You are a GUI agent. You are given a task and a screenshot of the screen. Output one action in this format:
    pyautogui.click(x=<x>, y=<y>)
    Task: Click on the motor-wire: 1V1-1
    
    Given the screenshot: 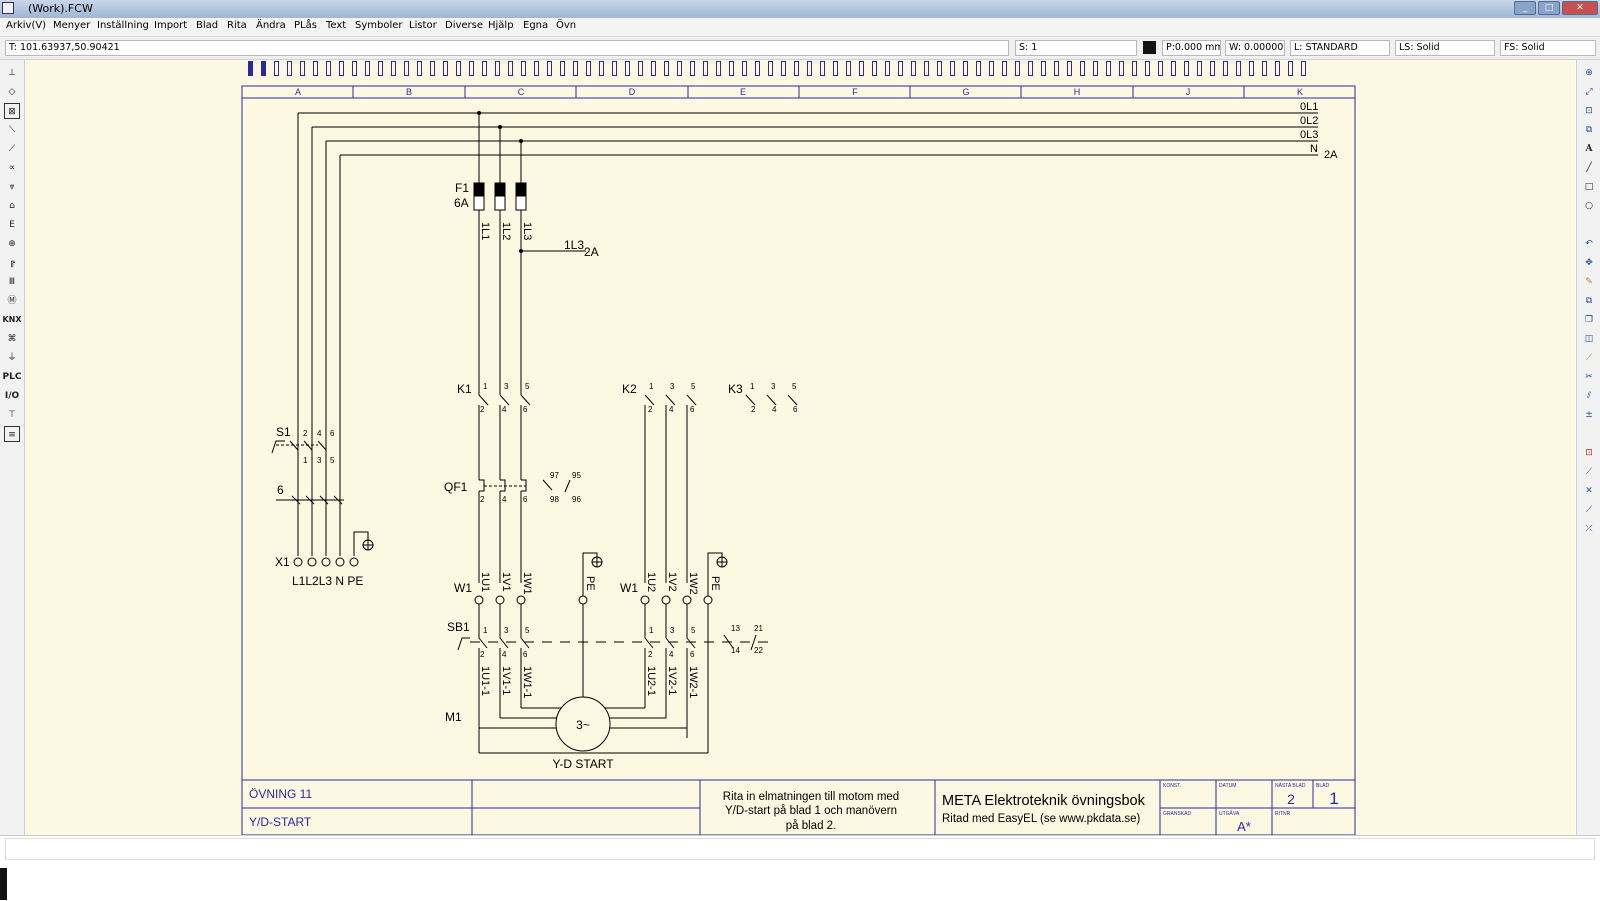 What is the action you would take?
    pyautogui.click(x=506, y=680)
    